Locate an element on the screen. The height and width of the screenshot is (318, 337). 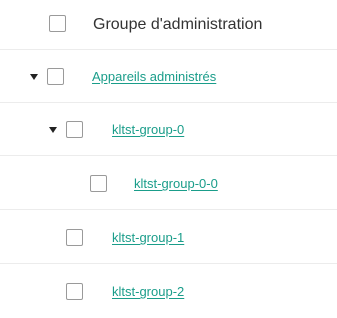
group-0-checkbox is located at coordinates (74, 129).